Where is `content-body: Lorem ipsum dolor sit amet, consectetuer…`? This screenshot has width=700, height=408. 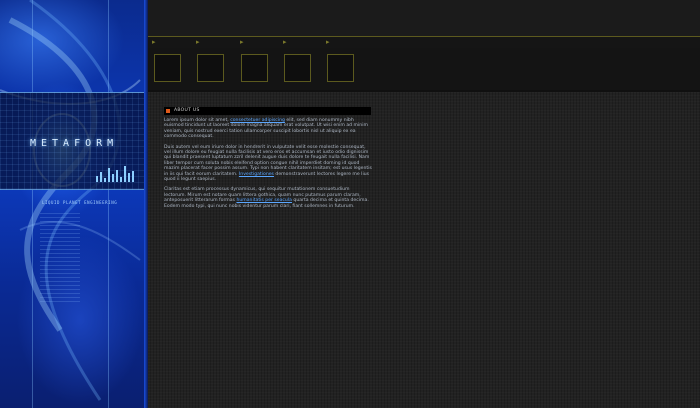 content-body: Lorem ipsum dolor sit amet, consectetuer… is located at coordinates (268, 166).